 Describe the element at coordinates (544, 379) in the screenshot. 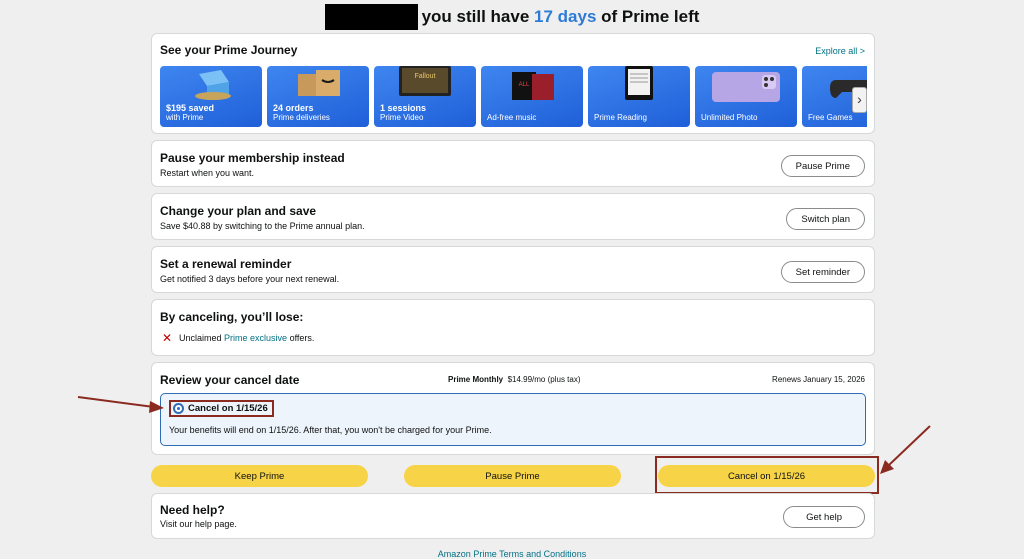

I see `plan-price: $14.99/mo (plus tax)` at that location.